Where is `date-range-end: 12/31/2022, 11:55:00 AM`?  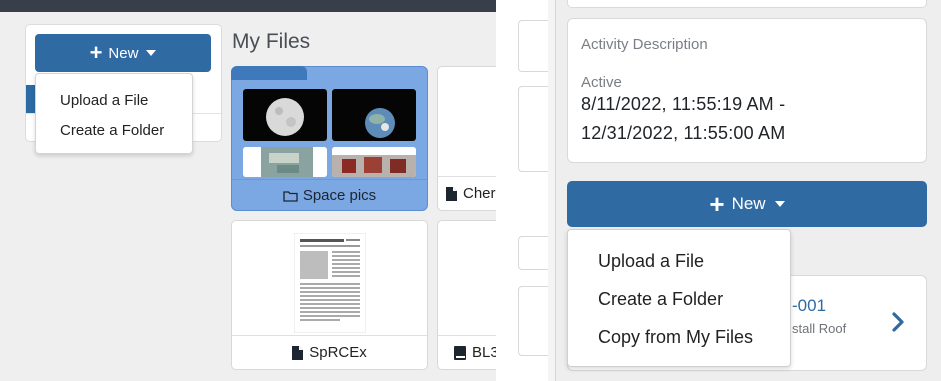
date-range-end: 12/31/2022, 11:55:00 AM is located at coordinates (683, 133).